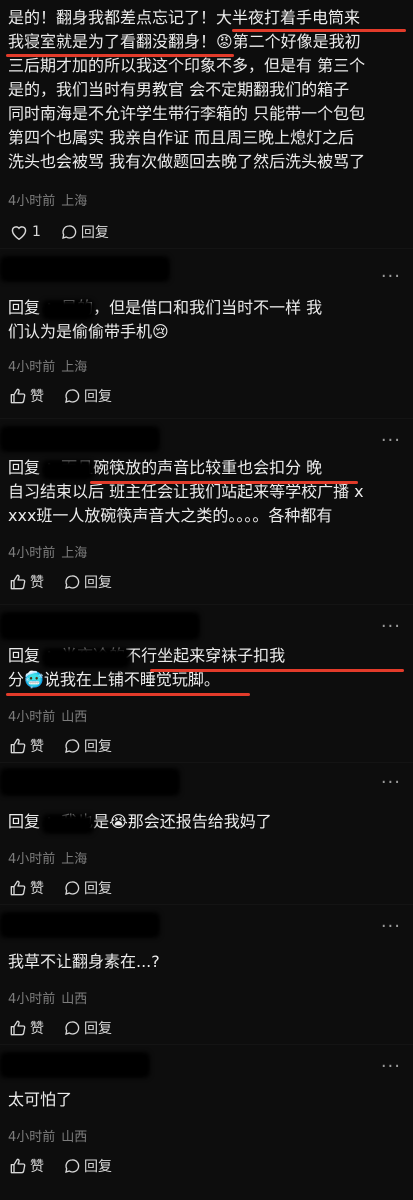  I want to click on comment-line: 洗头也会被骂 我有次做题回去晚了然后洗头被骂了, so click(187, 161).